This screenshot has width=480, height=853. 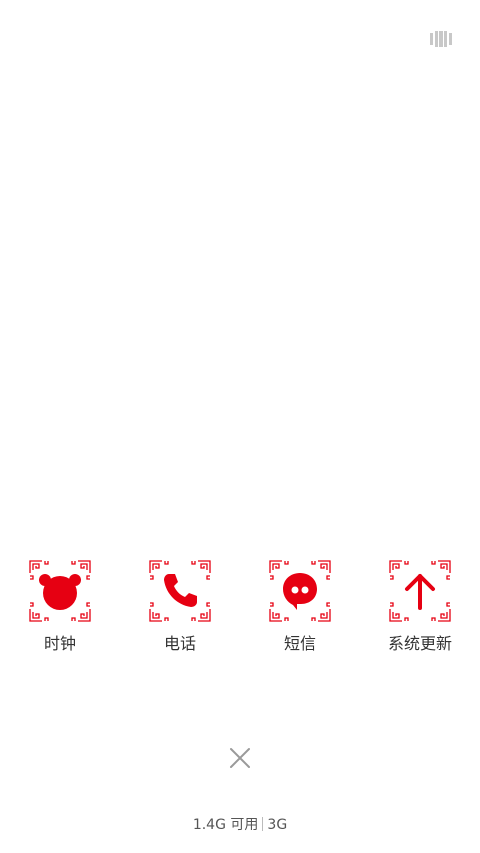 What do you see at coordinates (299, 643) in the screenshot?
I see `app-label: 短信` at bounding box center [299, 643].